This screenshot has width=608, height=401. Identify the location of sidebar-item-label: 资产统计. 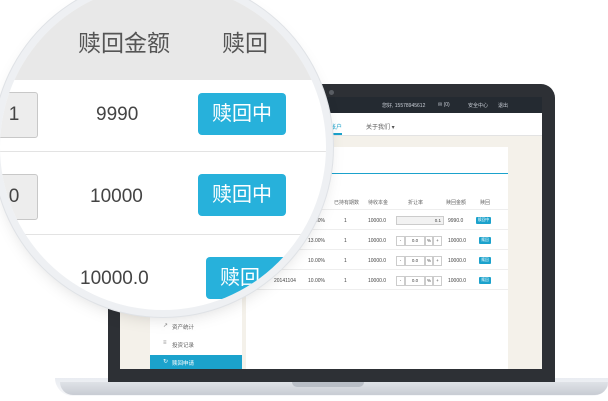
(183, 328).